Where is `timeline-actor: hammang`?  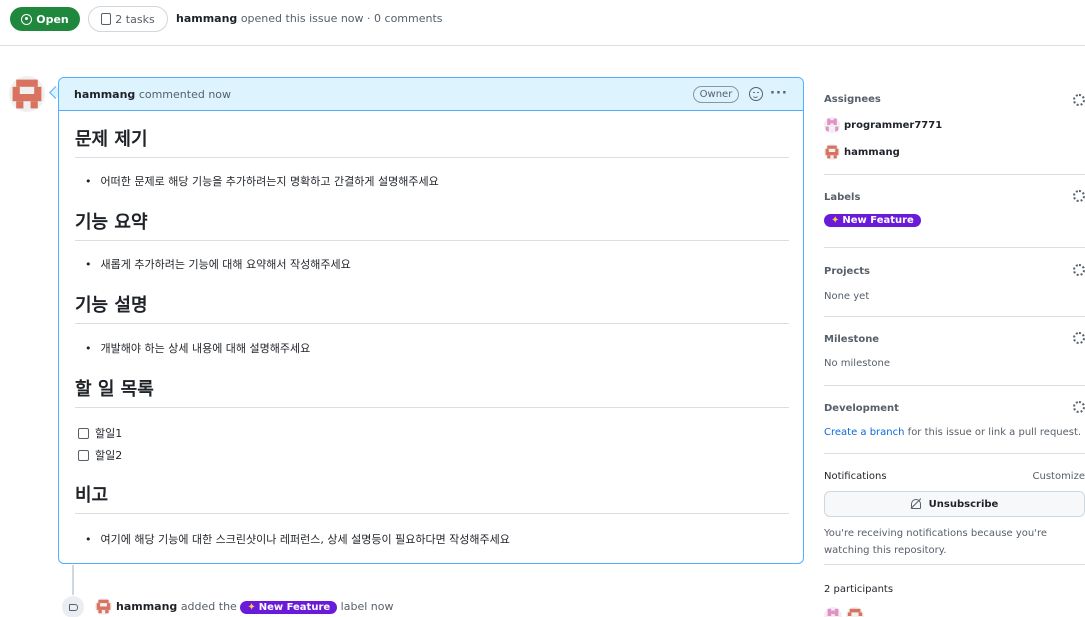
timeline-actor: hammang is located at coordinates (146, 606).